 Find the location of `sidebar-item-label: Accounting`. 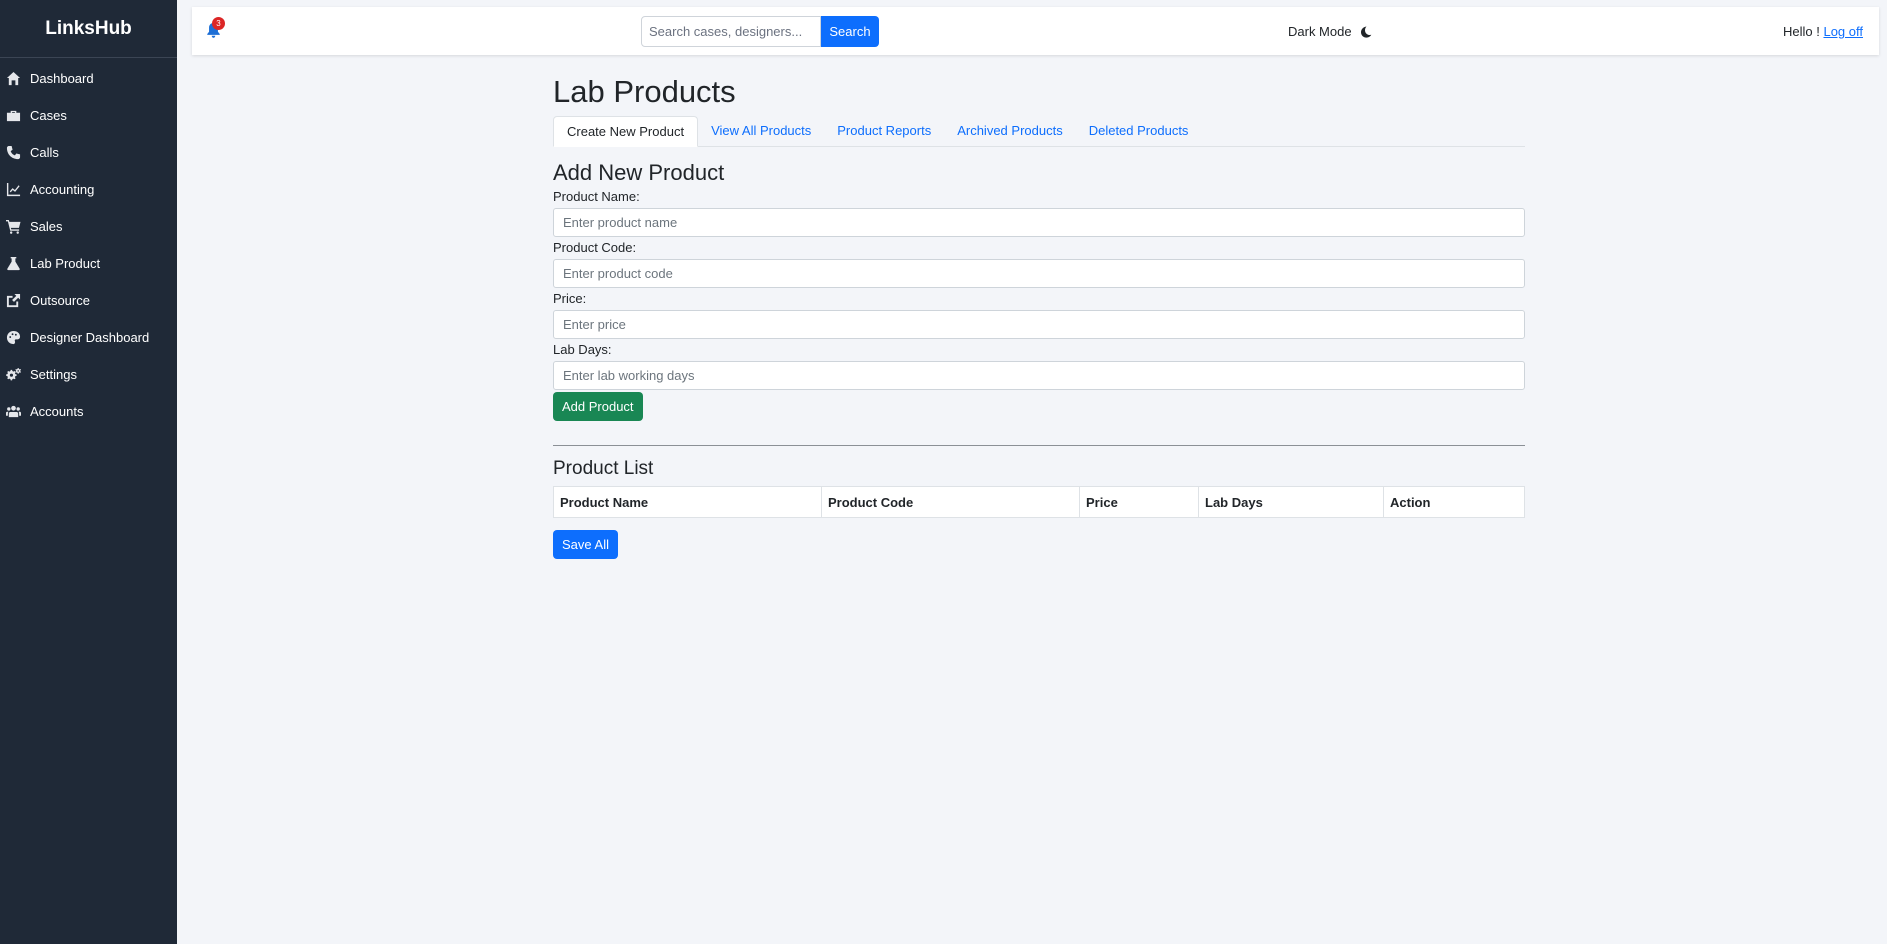

sidebar-item-label: Accounting is located at coordinates (62, 189).